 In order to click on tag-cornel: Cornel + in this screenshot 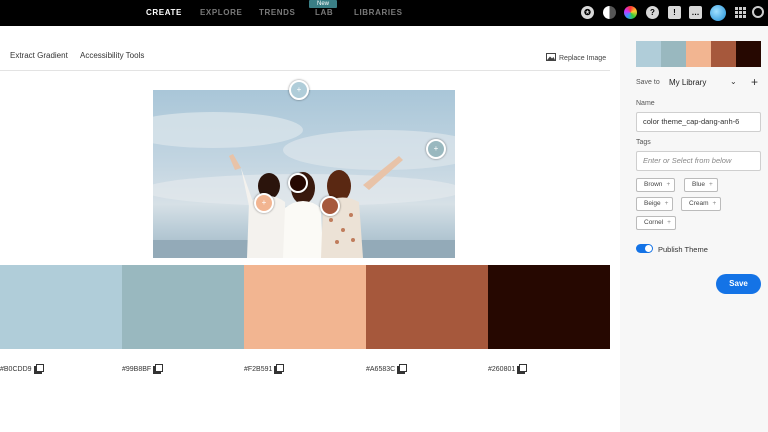, I will do `click(656, 223)`.